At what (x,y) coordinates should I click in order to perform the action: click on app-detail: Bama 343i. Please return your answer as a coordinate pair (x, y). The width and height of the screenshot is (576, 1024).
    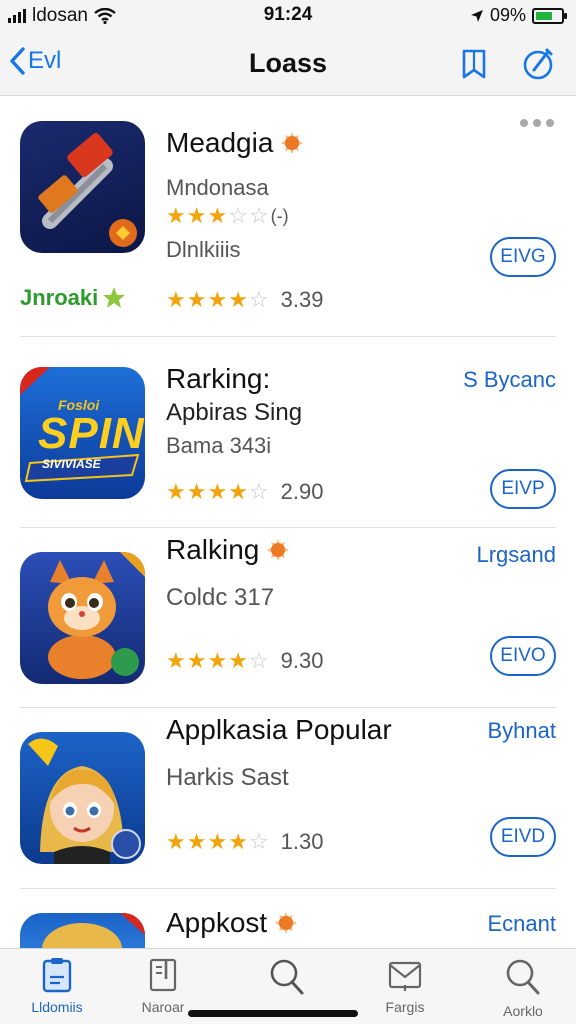
    Looking at the image, I should click on (219, 445).